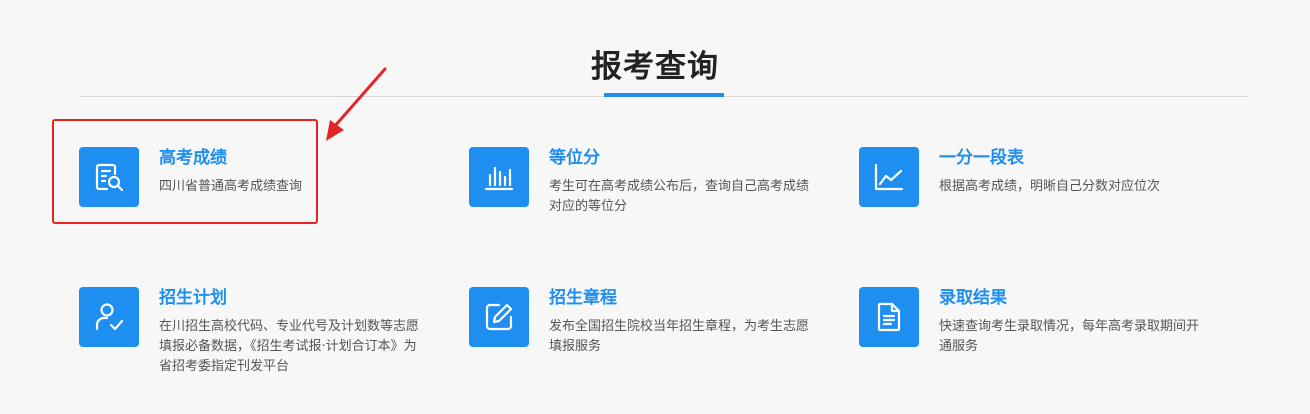 This screenshot has width=1310, height=414. Describe the element at coordinates (973, 298) in the screenshot. I see `card-title: 录取结果` at that location.